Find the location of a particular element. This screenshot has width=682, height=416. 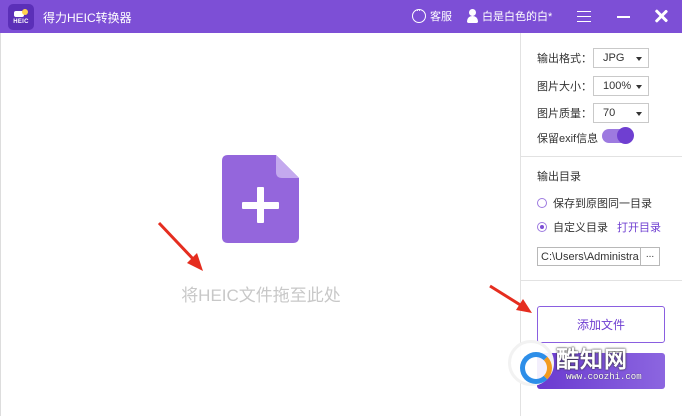

radio-custom-folder: 自定义目录 打开目录 is located at coordinates (599, 227).